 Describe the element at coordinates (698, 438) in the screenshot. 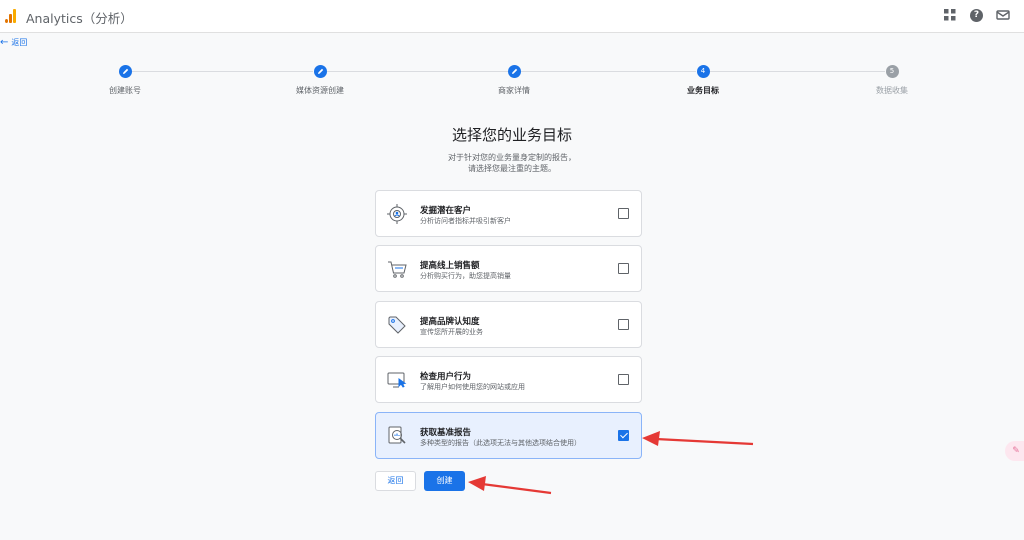

I see `annotation-arrow-to-checkbox` at that location.